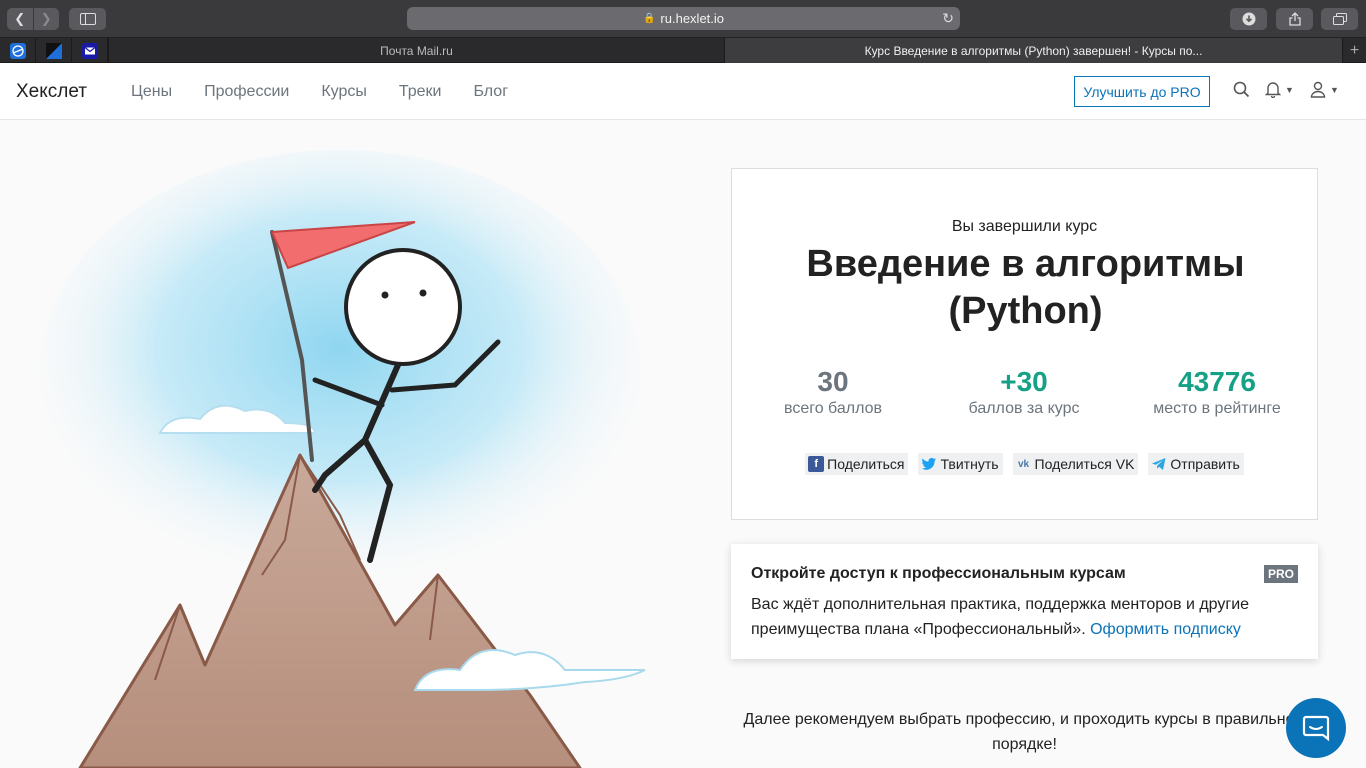  I want to click on tab-title: Почта Mail.ru, so click(416, 50).